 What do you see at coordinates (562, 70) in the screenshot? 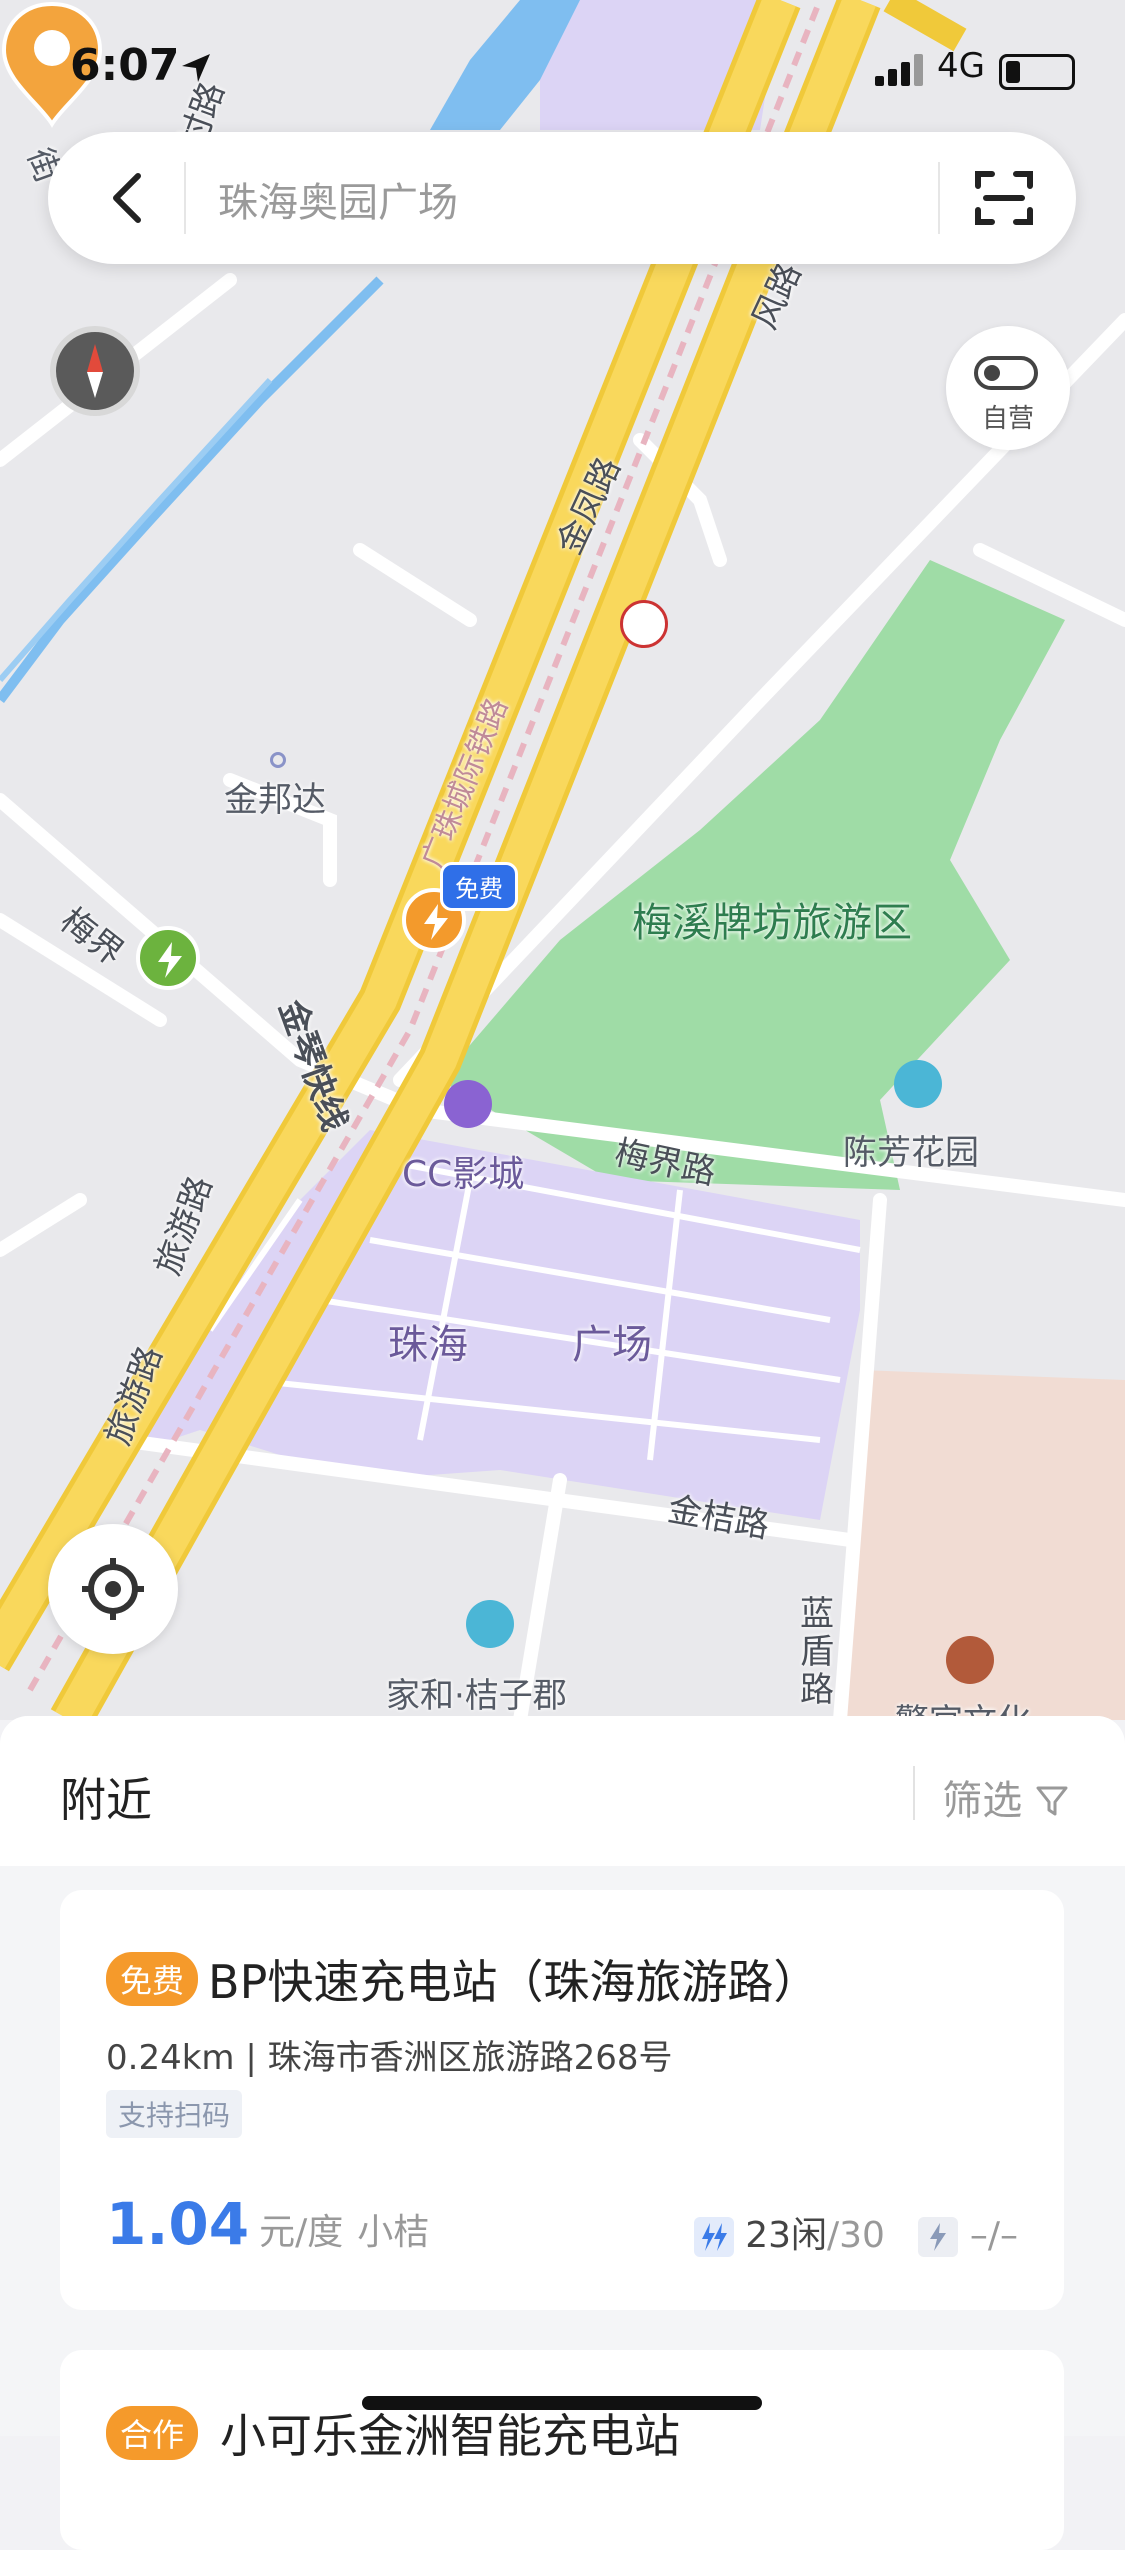
I see `status-bar: 6:07 4G` at bounding box center [562, 70].